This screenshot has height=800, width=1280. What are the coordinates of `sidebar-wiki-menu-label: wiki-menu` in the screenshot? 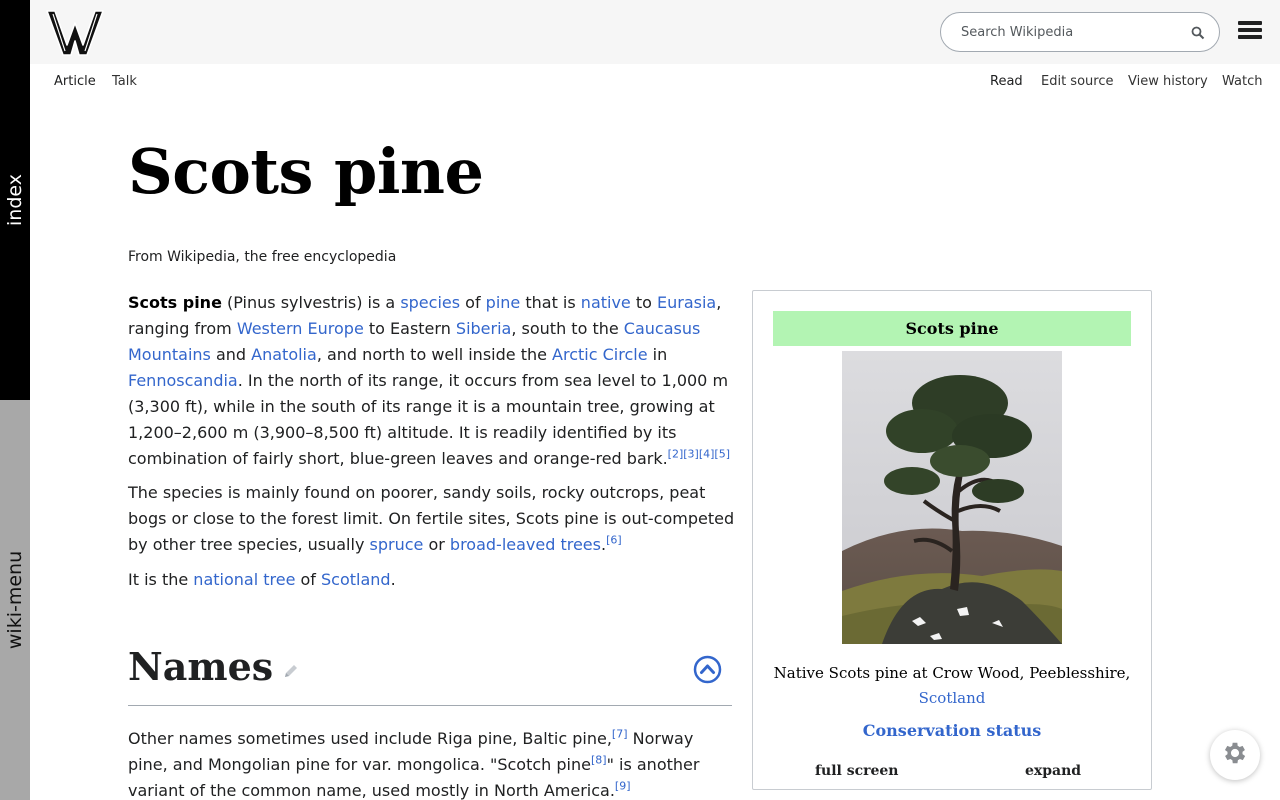 It's located at (15, 600).